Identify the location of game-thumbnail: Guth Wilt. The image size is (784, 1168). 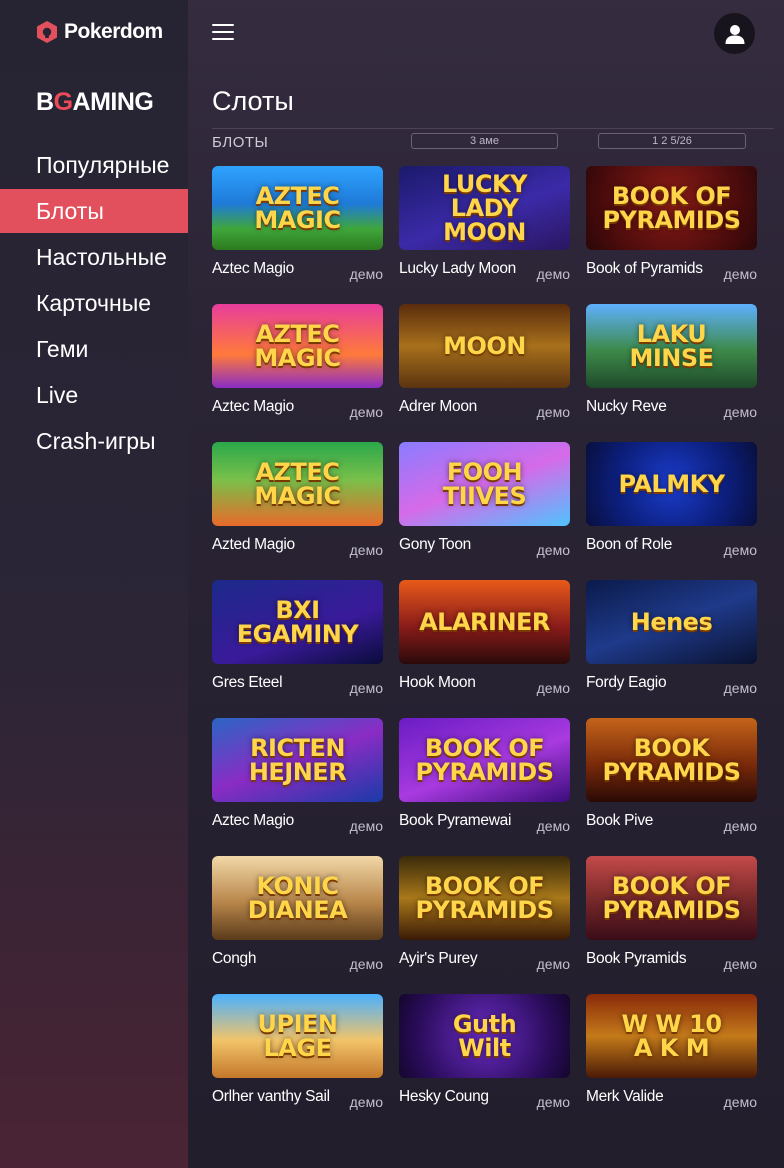
(484, 1036).